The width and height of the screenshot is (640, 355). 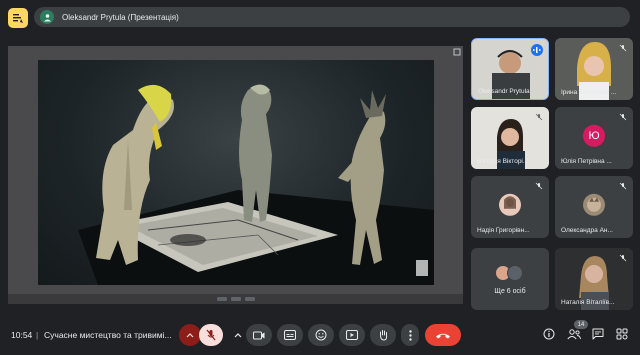 I want to click on participant-name: Oleksandr Prytula, so click(x=504, y=91).